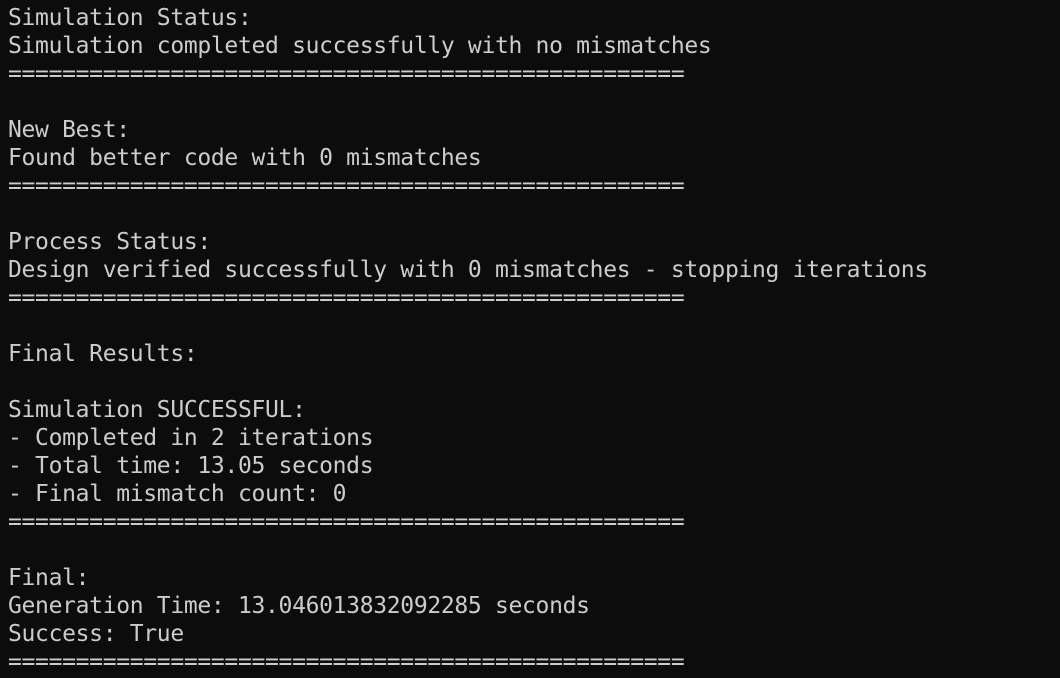  What do you see at coordinates (177, 494) in the screenshot?
I see `result-mismatch-count: - Final mismatch count: 0` at bounding box center [177, 494].